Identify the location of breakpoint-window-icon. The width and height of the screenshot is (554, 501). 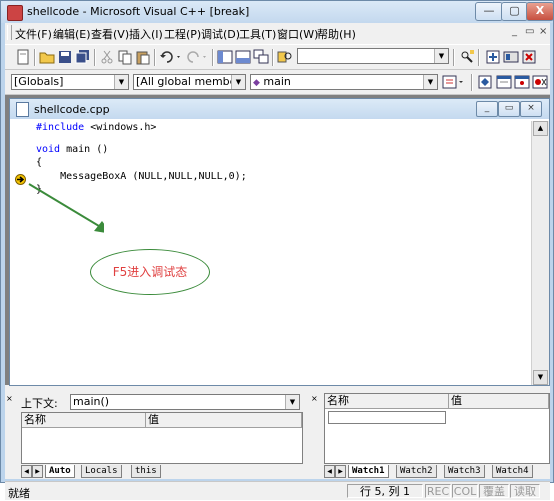
(504, 82).